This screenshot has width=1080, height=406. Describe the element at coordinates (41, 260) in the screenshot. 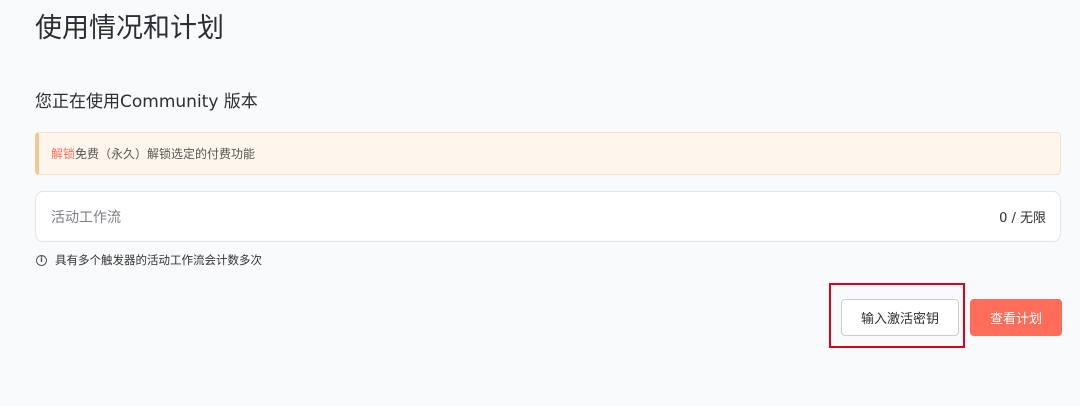

I see `info-circle-icon: i` at that location.